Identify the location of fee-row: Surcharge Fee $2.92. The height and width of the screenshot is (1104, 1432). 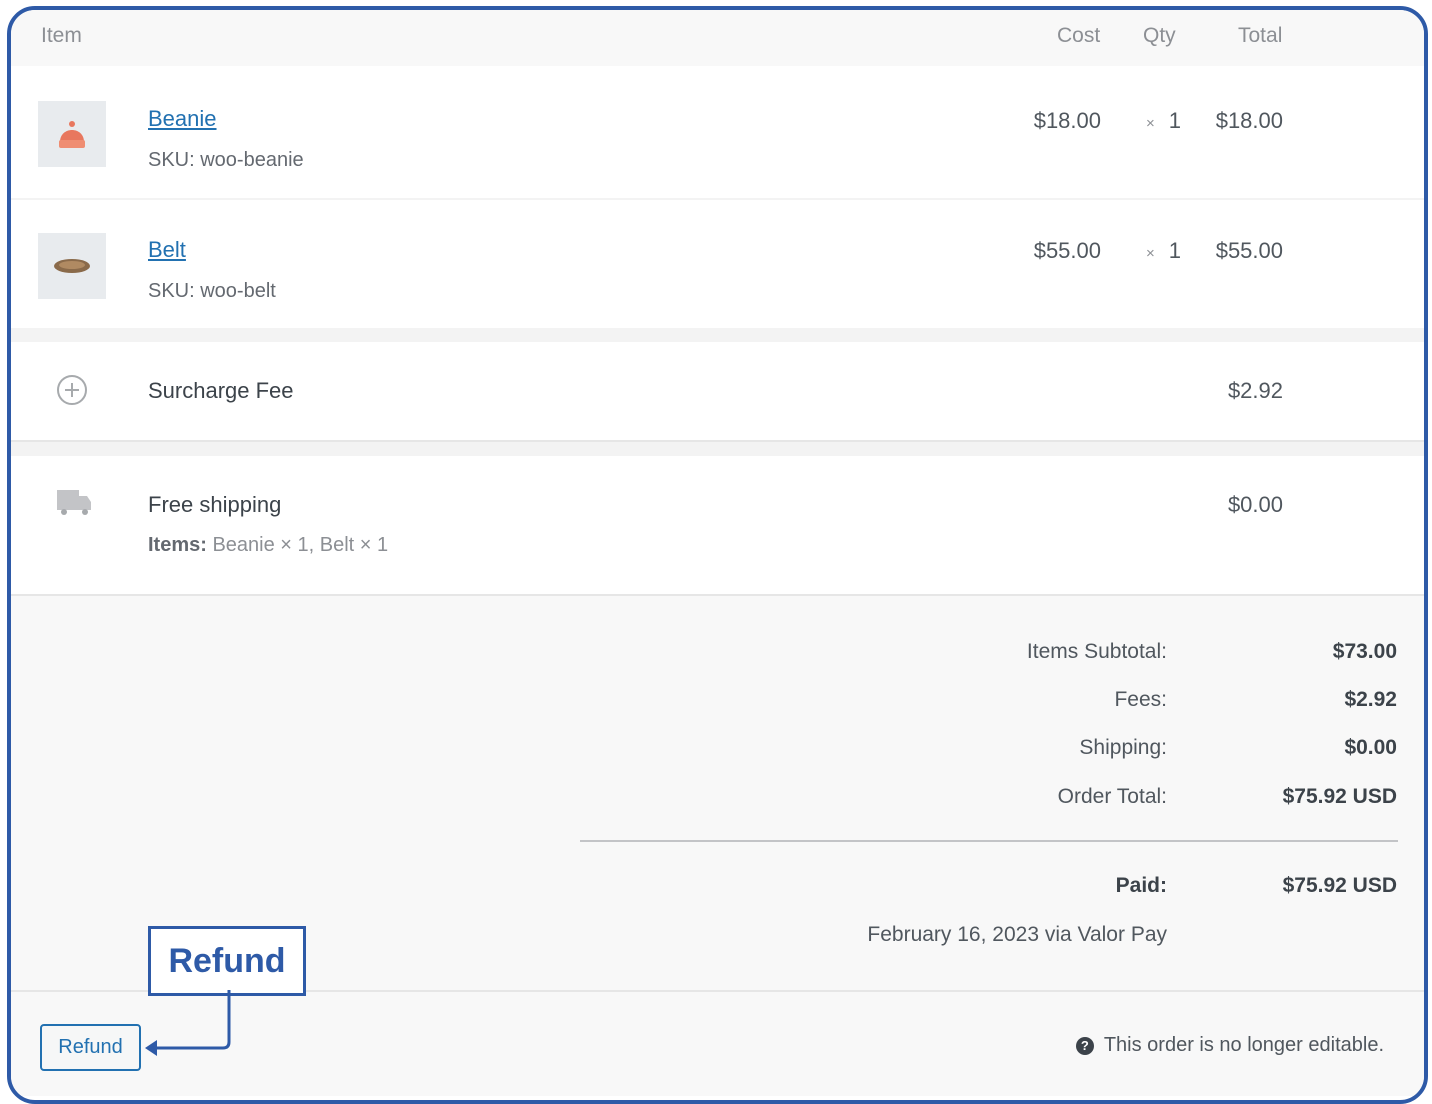
(717, 391).